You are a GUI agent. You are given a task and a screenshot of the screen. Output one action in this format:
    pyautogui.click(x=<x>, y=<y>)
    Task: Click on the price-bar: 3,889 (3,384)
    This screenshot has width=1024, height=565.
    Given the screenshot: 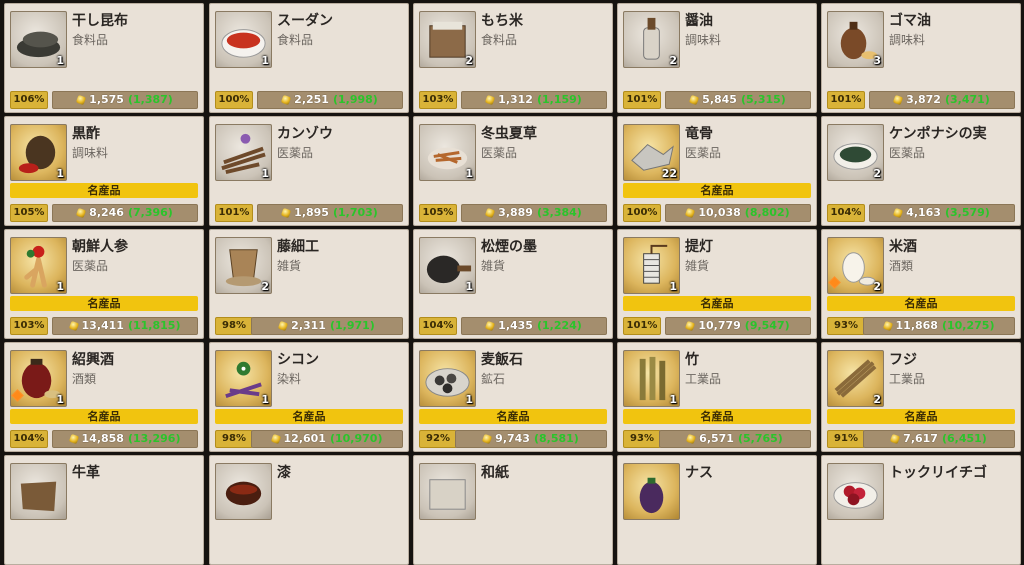 What is the action you would take?
    pyautogui.click(x=534, y=213)
    